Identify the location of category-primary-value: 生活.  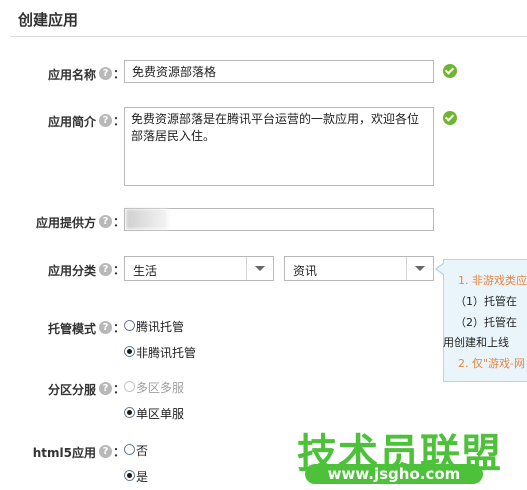
(145, 271).